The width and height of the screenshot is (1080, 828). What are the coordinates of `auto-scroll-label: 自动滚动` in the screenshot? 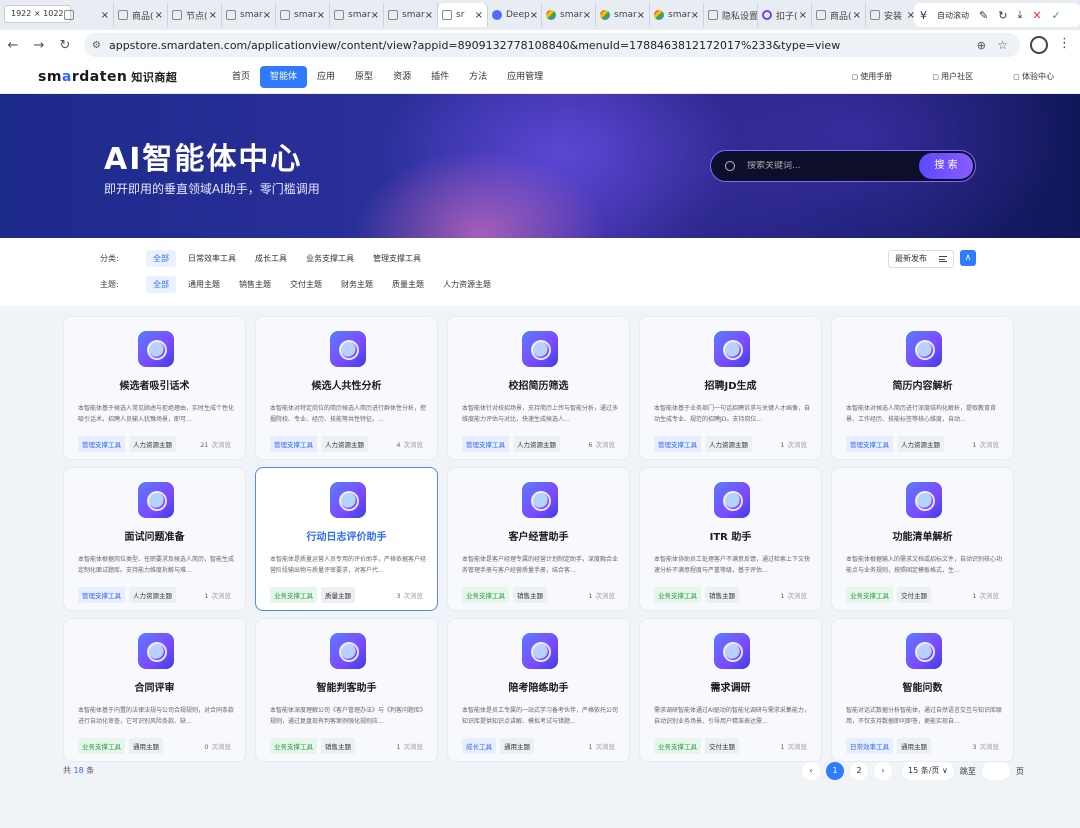 It's located at (953, 15).